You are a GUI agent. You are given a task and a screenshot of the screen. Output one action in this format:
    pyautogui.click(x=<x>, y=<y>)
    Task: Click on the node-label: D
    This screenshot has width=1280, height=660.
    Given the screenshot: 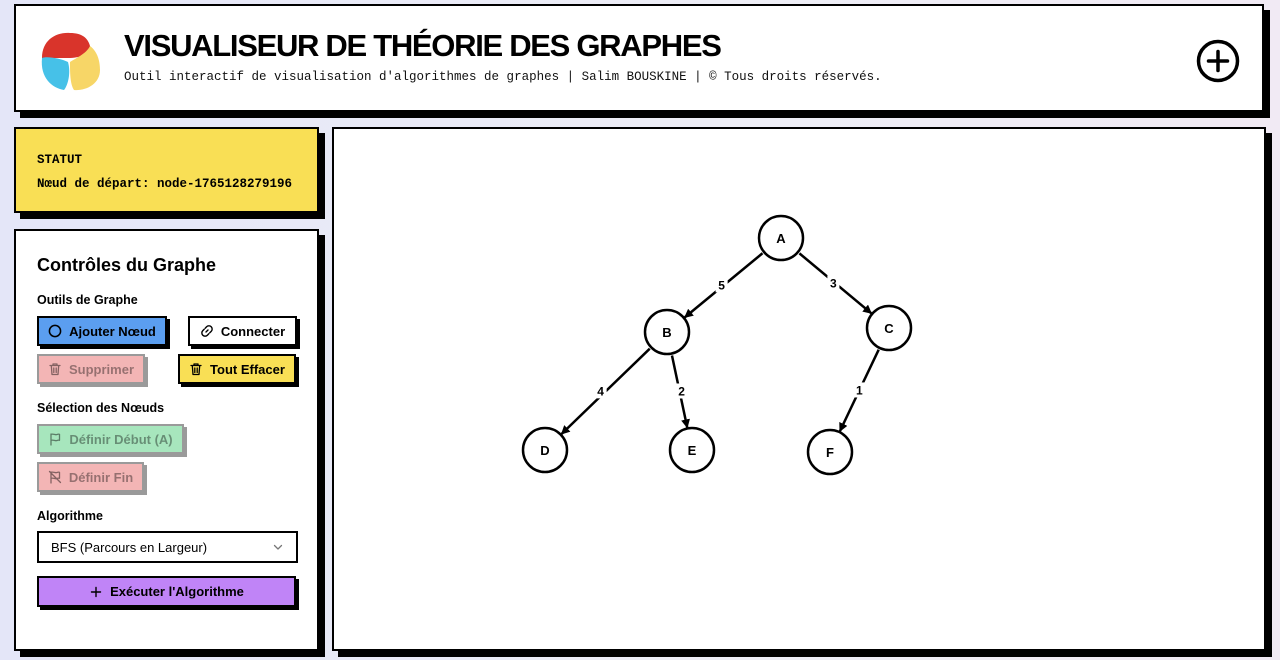 What is the action you would take?
    pyautogui.click(x=544, y=450)
    